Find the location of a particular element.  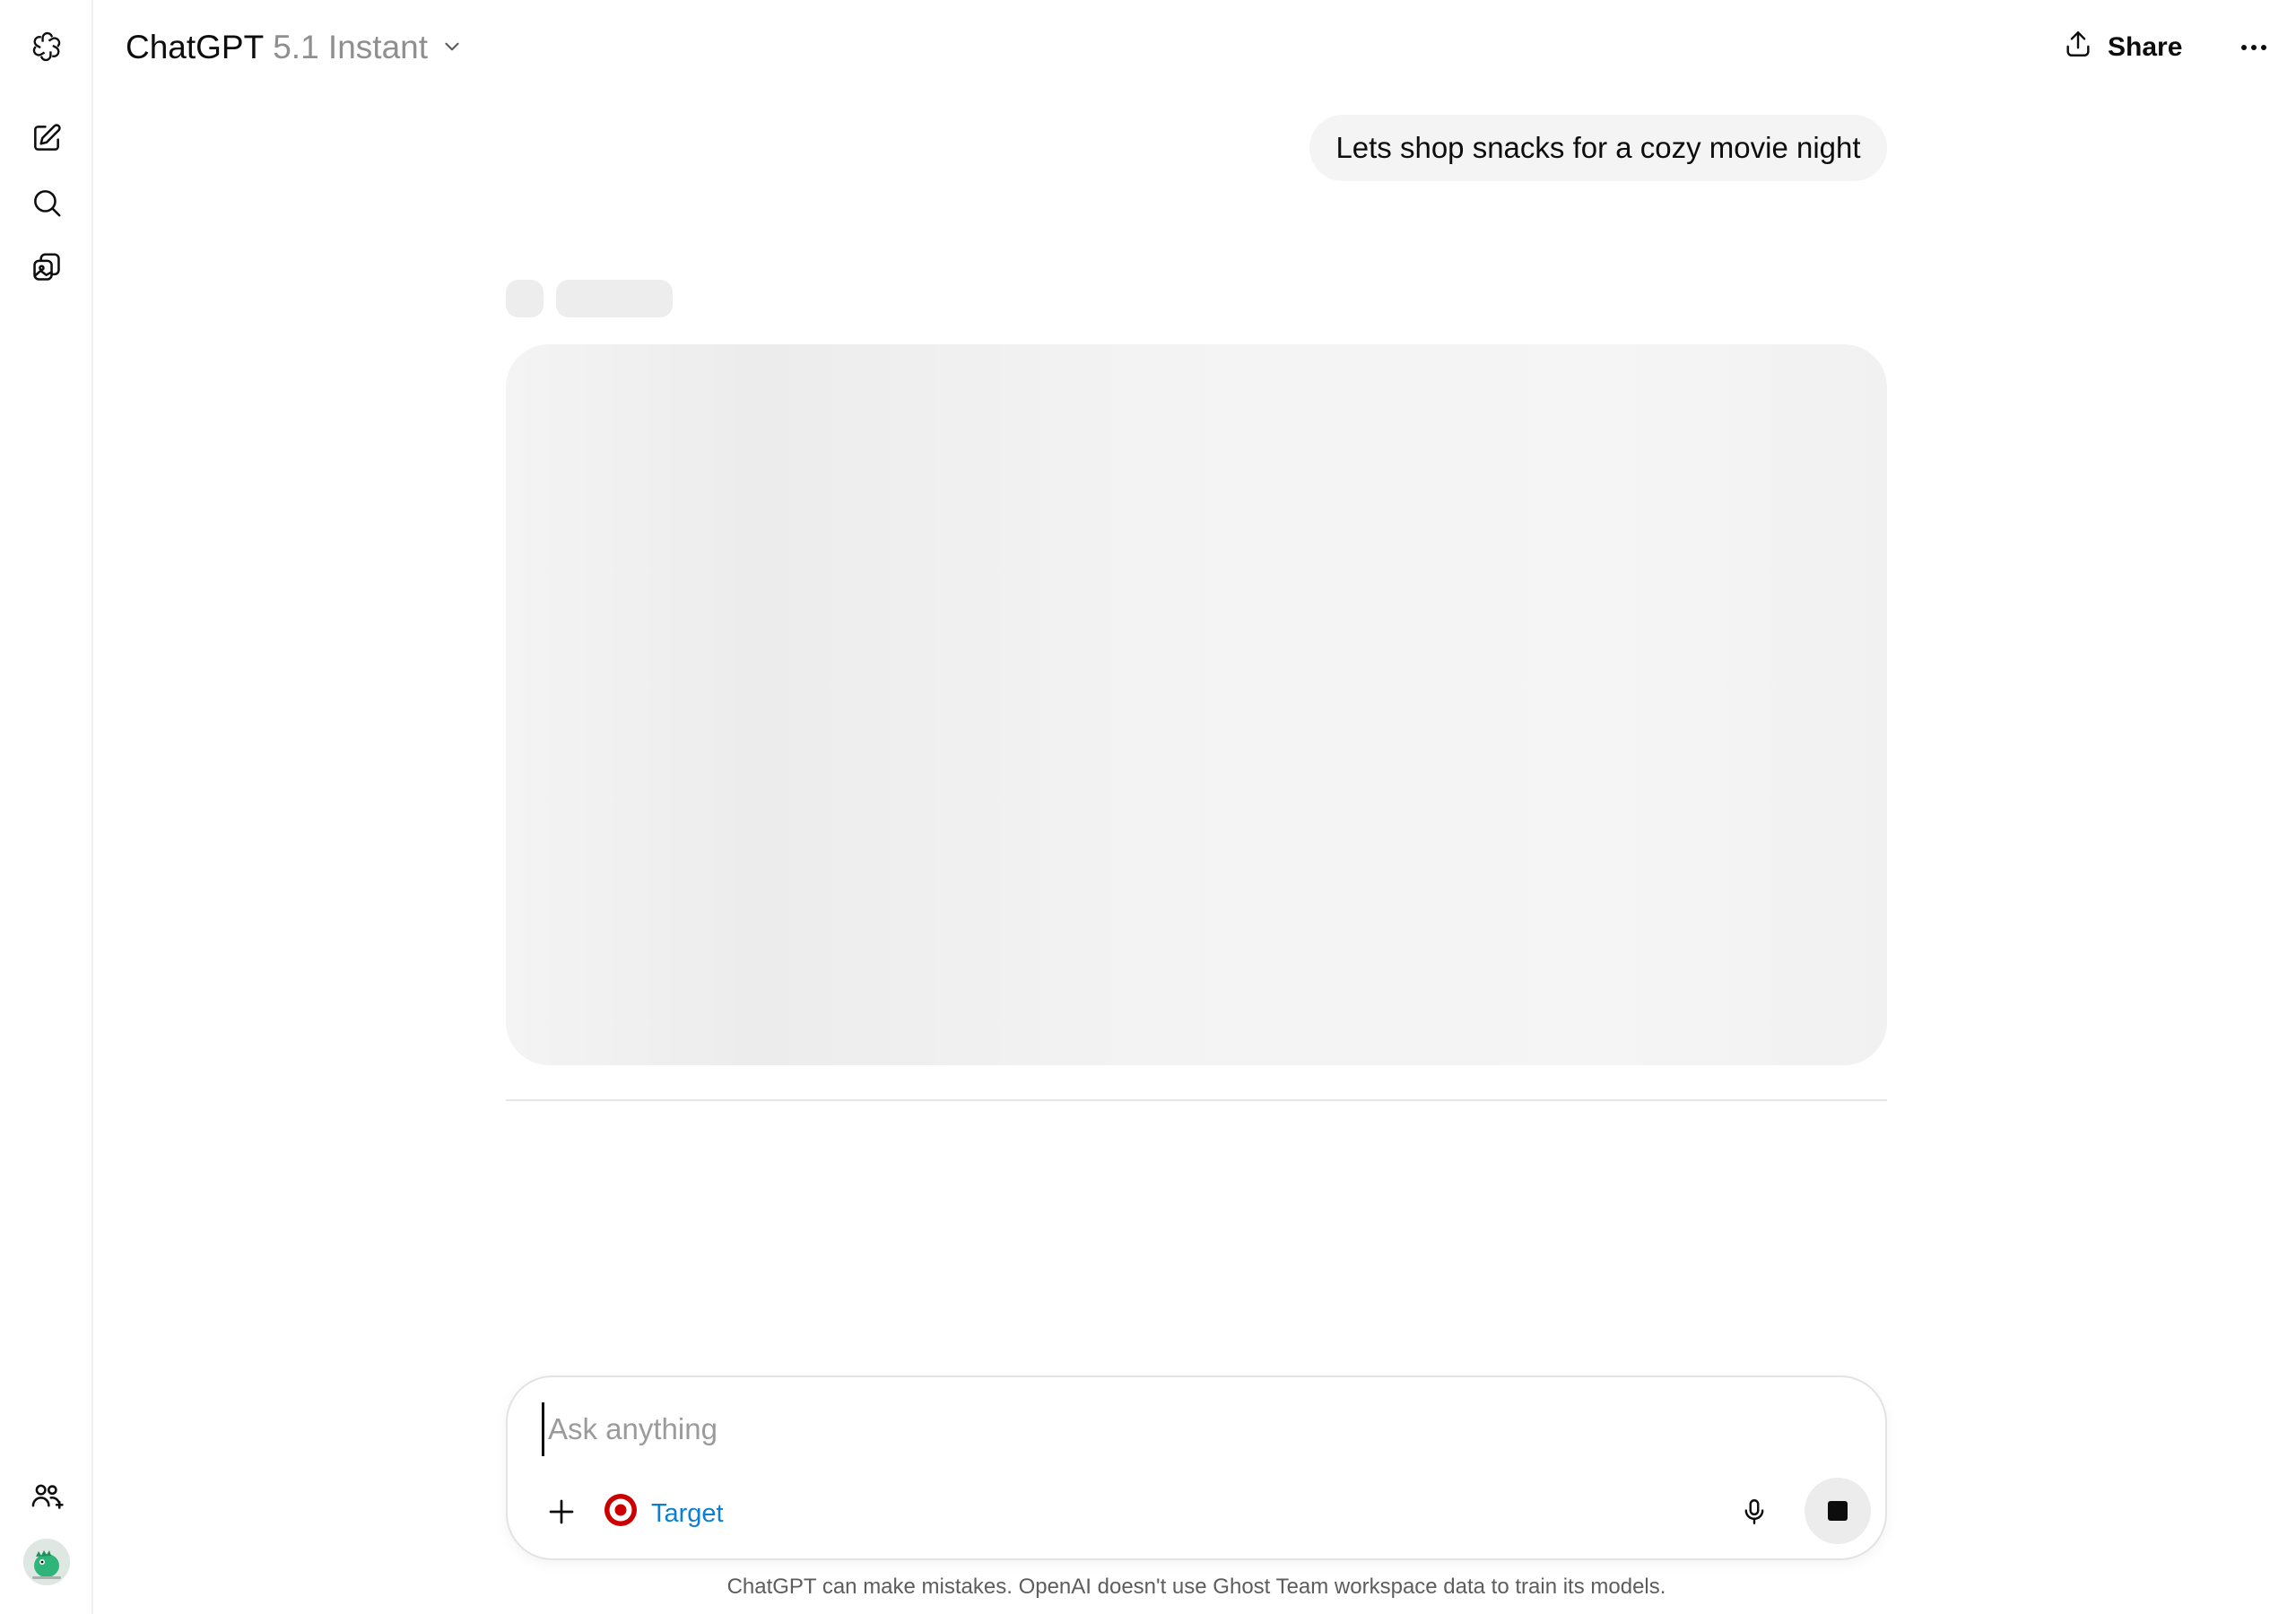

invite-team-icon is located at coordinates (47, 1498).